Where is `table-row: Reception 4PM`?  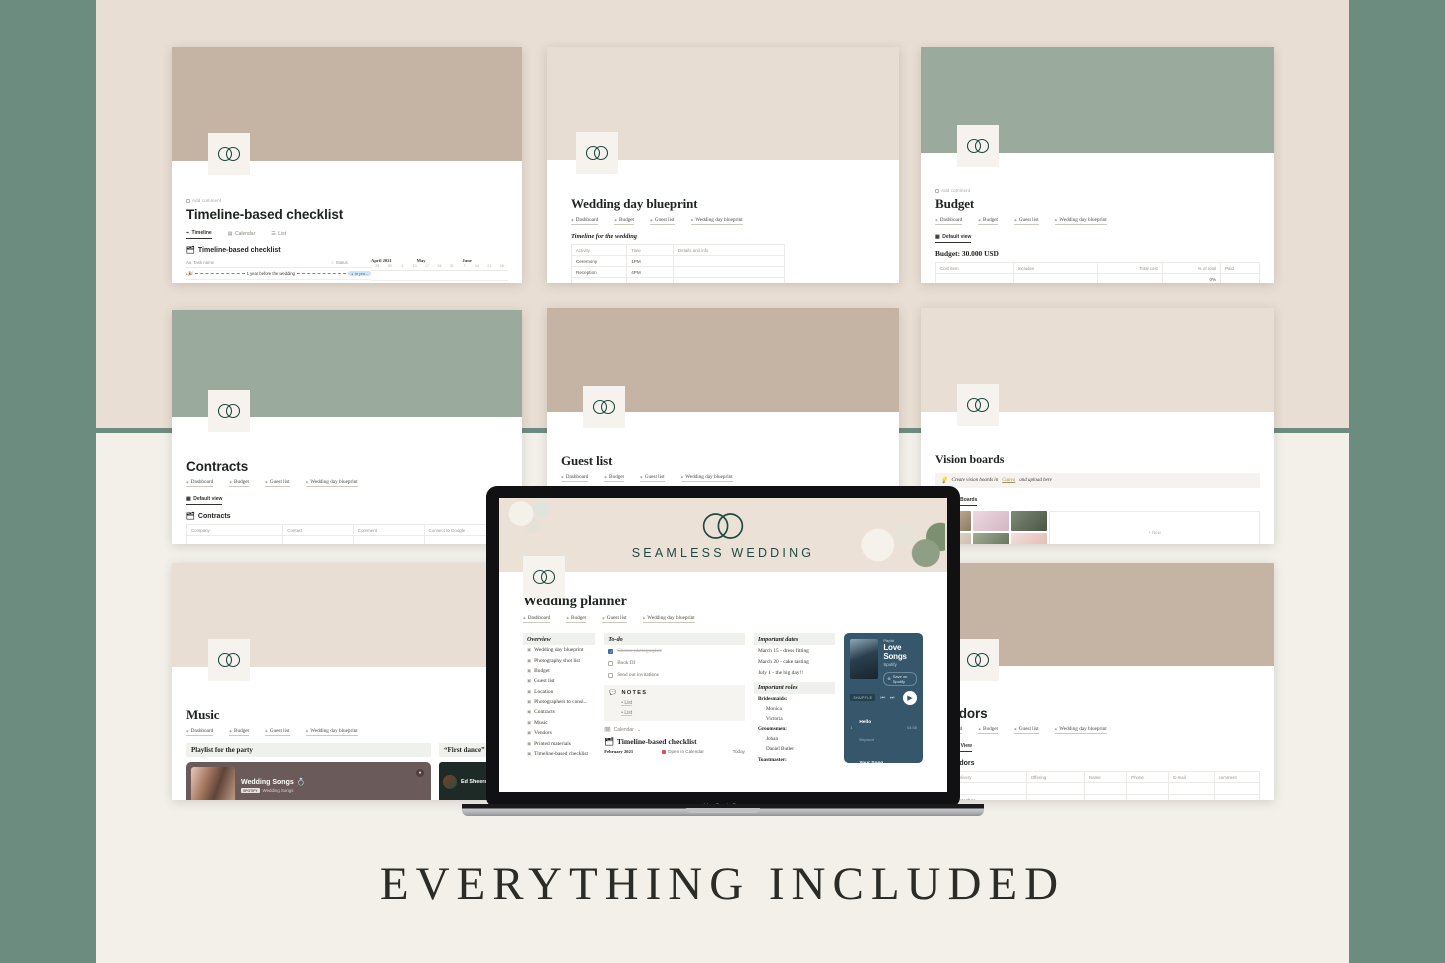 table-row: Reception 4PM is located at coordinates (677, 272).